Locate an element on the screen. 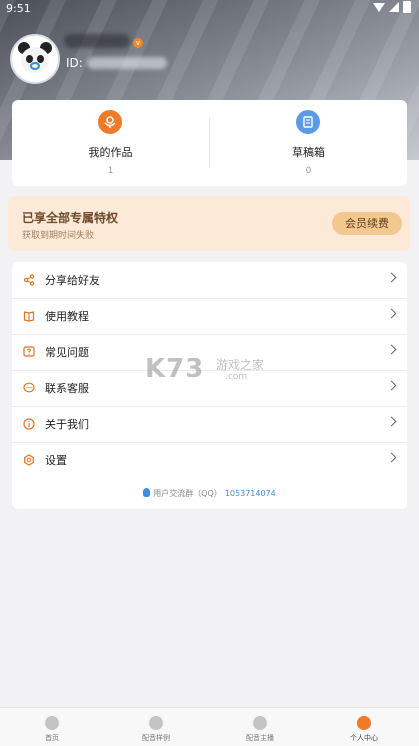 This screenshot has width=419, height=746. panda-eye-icon is located at coordinates (40, 59).